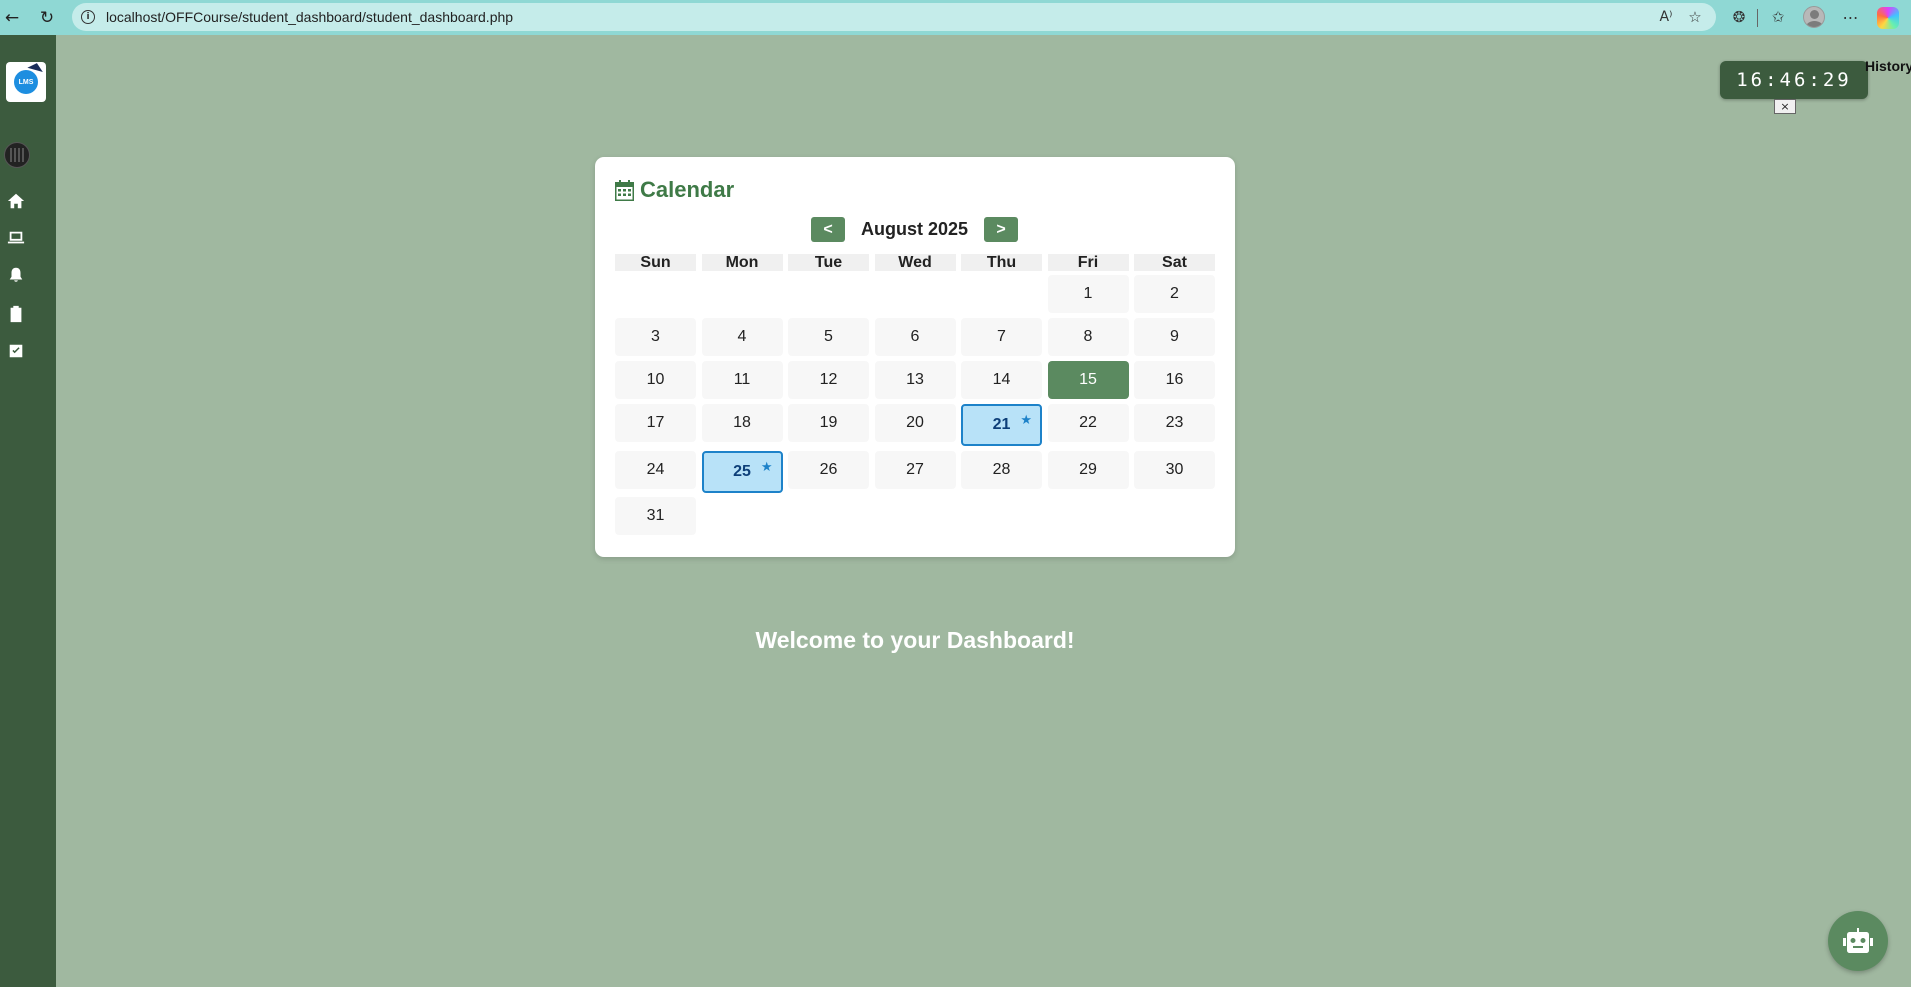  What do you see at coordinates (36, 66) in the screenshot?
I see `graduation-cap-icon` at bounding box center [36, 66].